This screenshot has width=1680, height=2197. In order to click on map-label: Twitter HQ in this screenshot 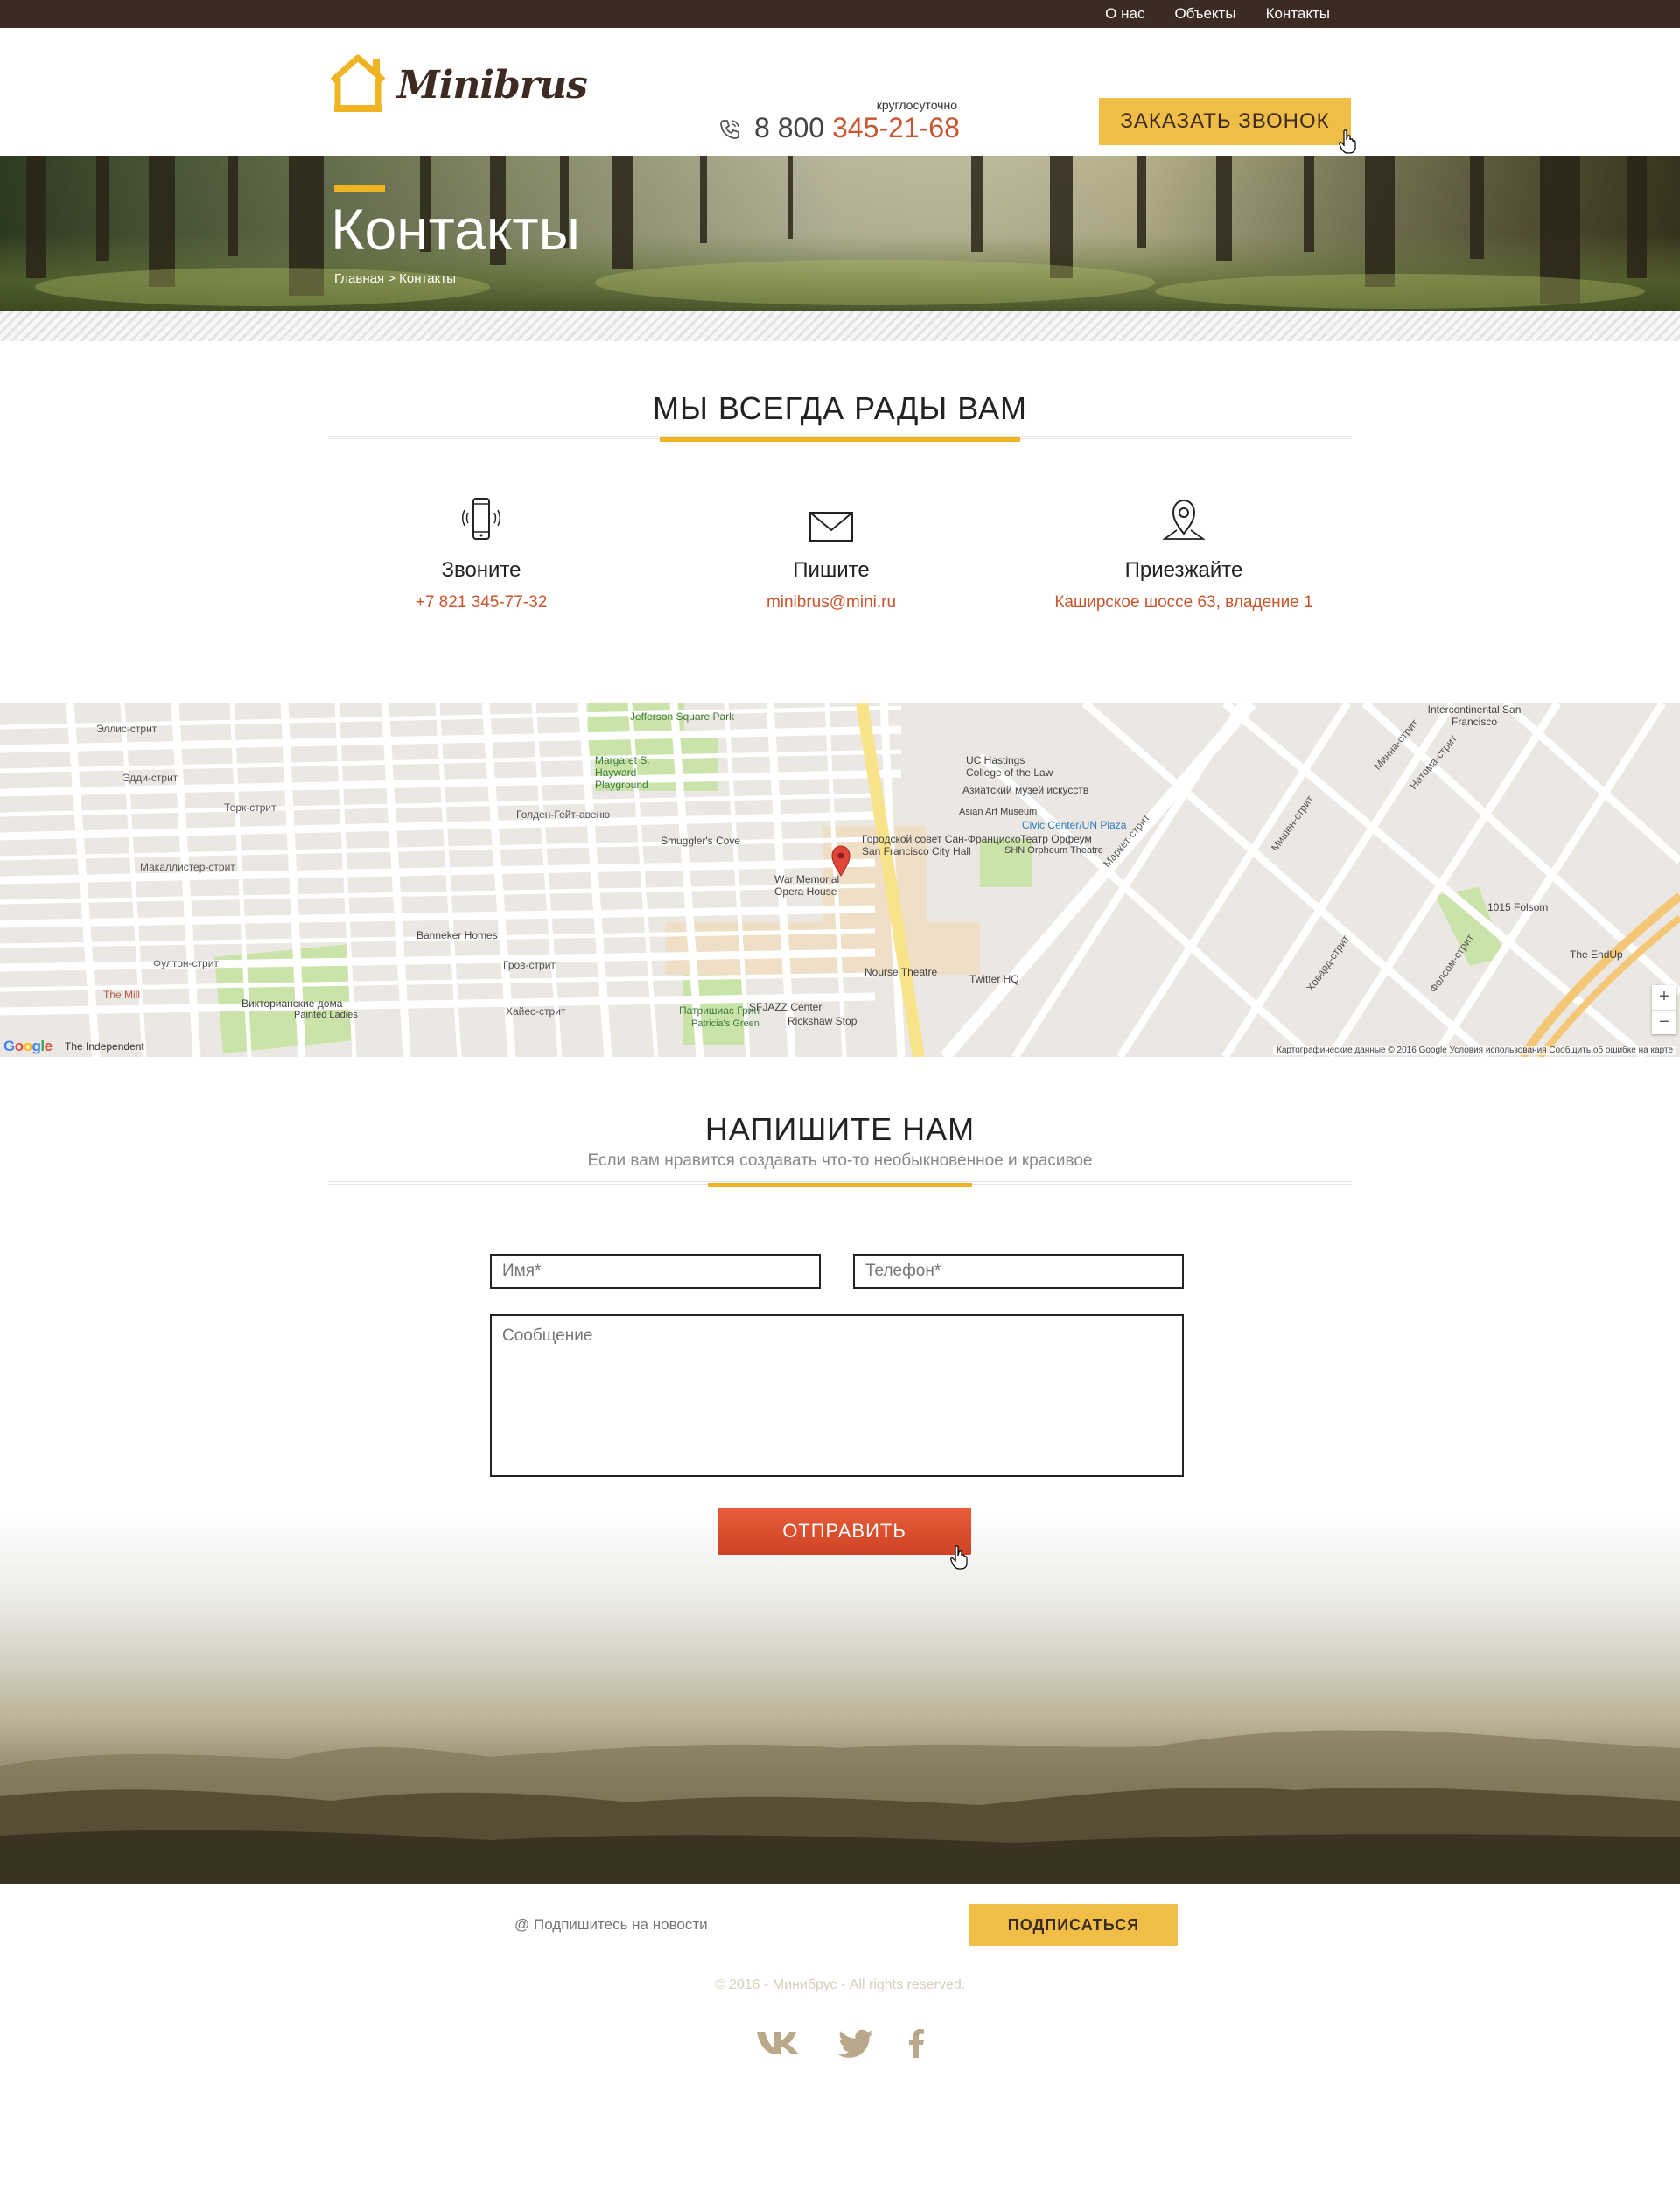, I will do `click(994, 979)`.